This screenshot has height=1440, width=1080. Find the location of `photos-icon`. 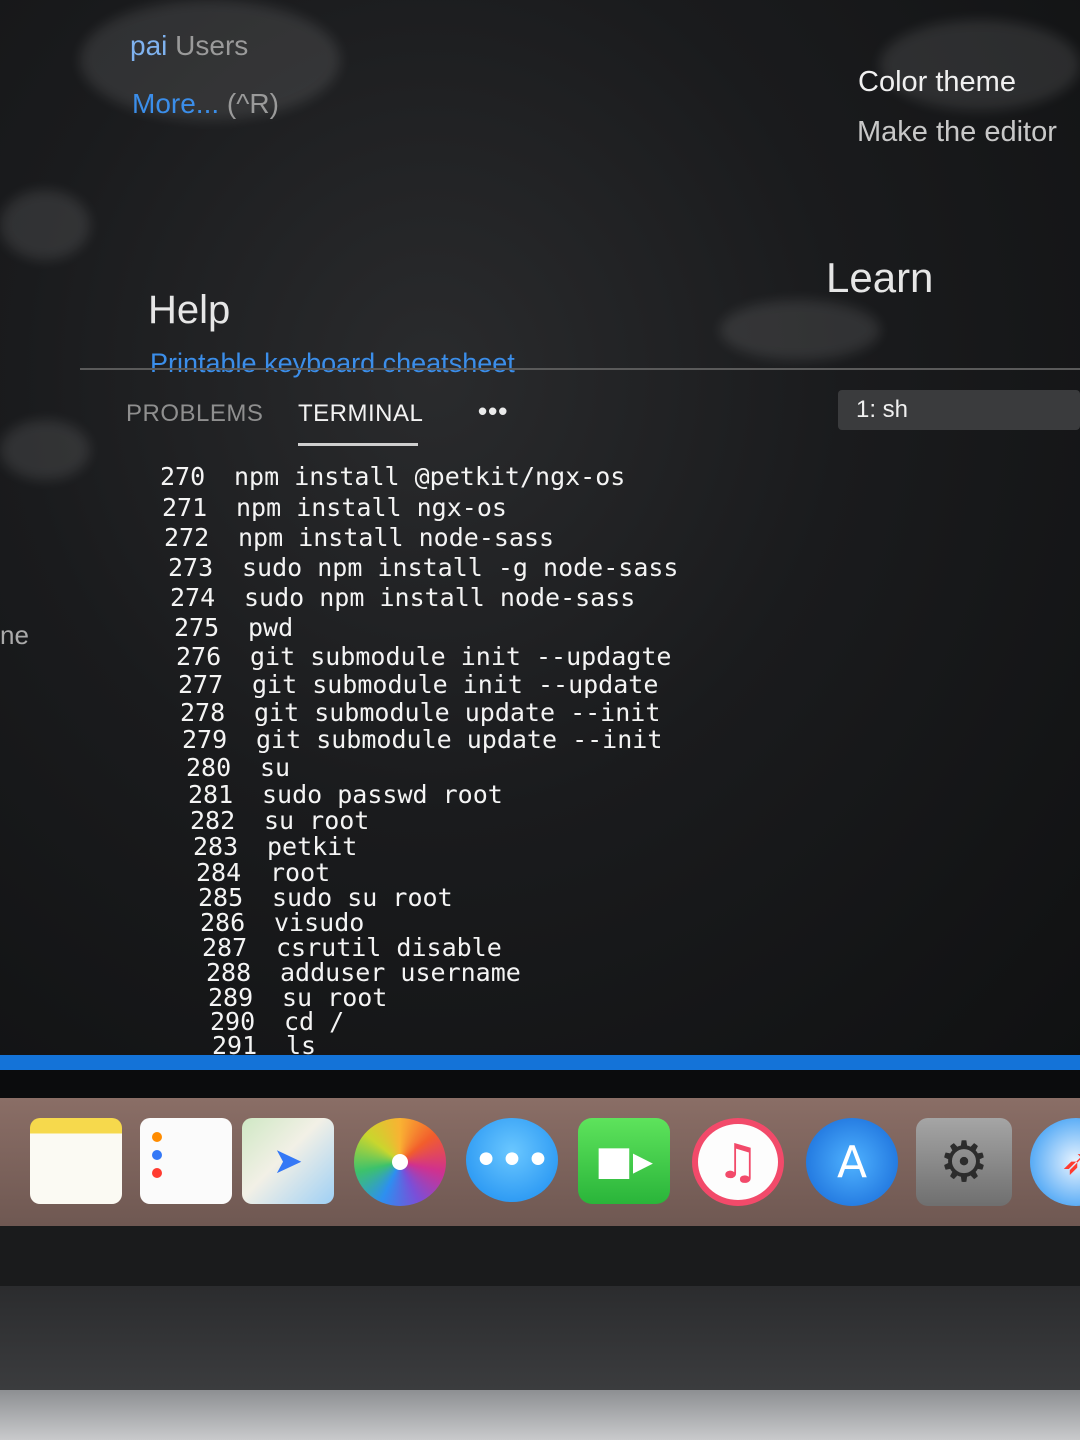

photos-icon is located at coordinates (400, 1162).